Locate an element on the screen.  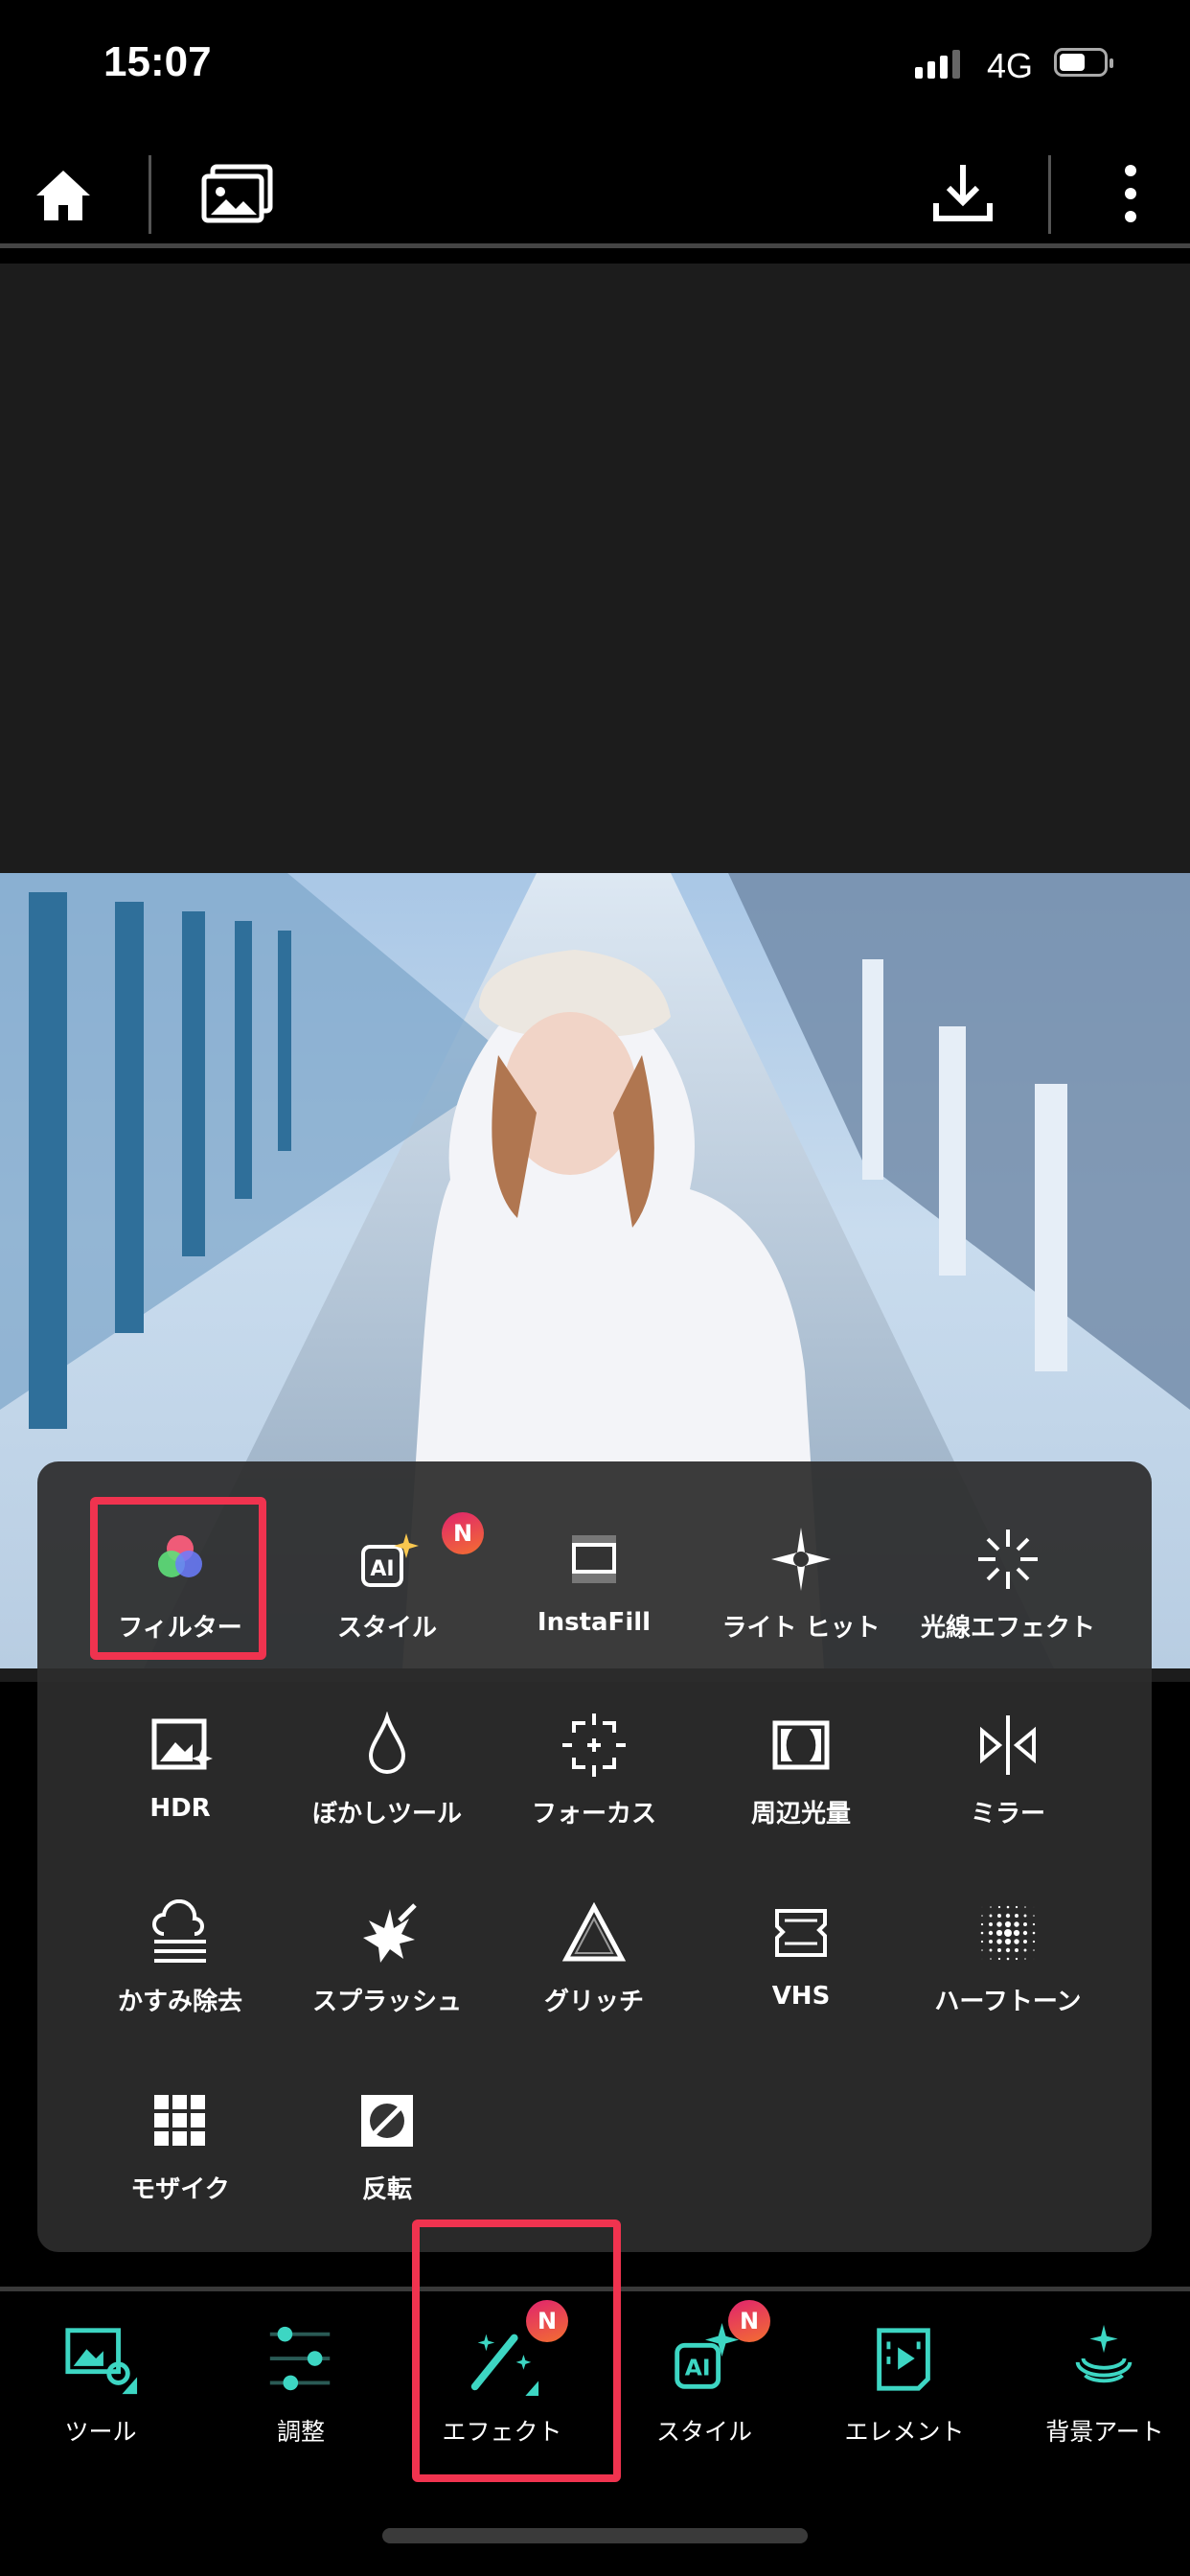
nav-ai-style: AI スタイル N is located at coordinates (704, 2381).